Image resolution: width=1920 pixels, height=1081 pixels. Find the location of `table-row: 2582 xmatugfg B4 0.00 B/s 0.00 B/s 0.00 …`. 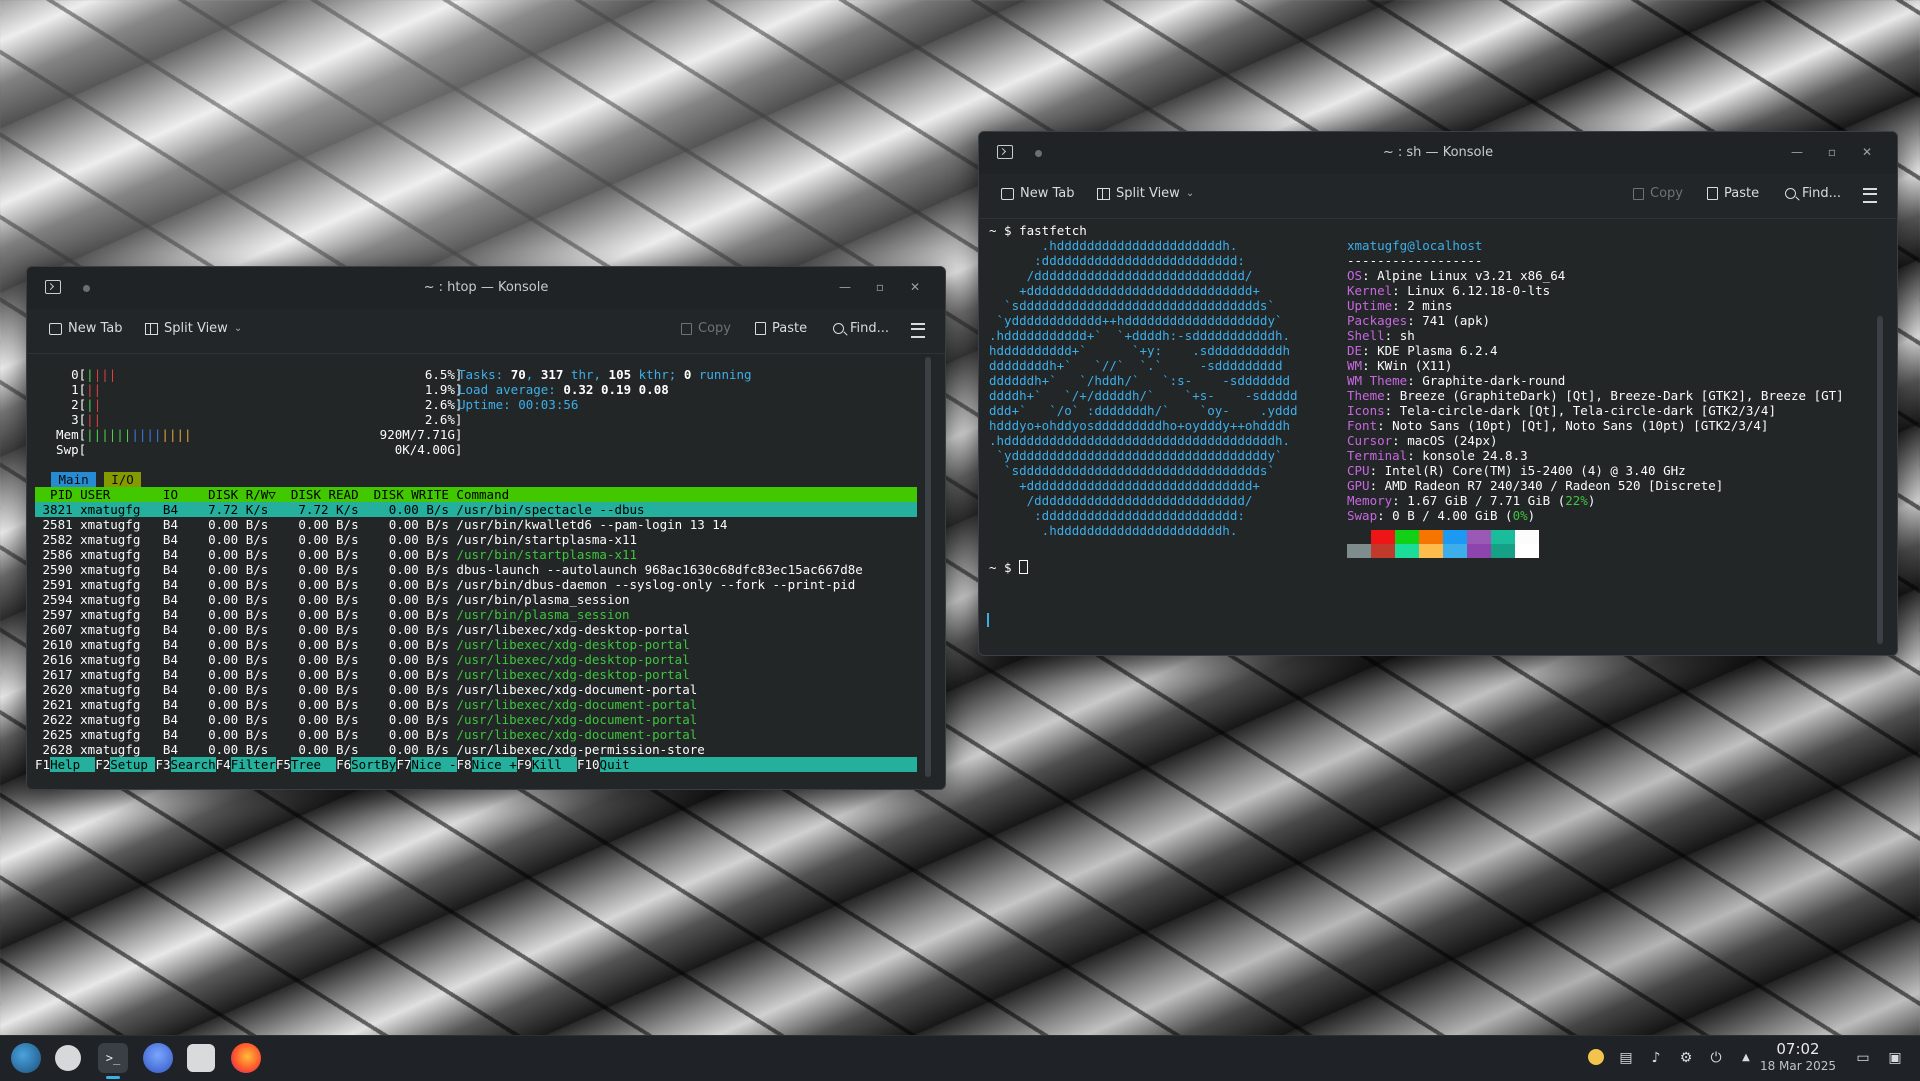

table-row: 2582 xmatugfg B4 0.00 B/s 0.00 B/s 0.00 … is located at coordinates (476, 539).